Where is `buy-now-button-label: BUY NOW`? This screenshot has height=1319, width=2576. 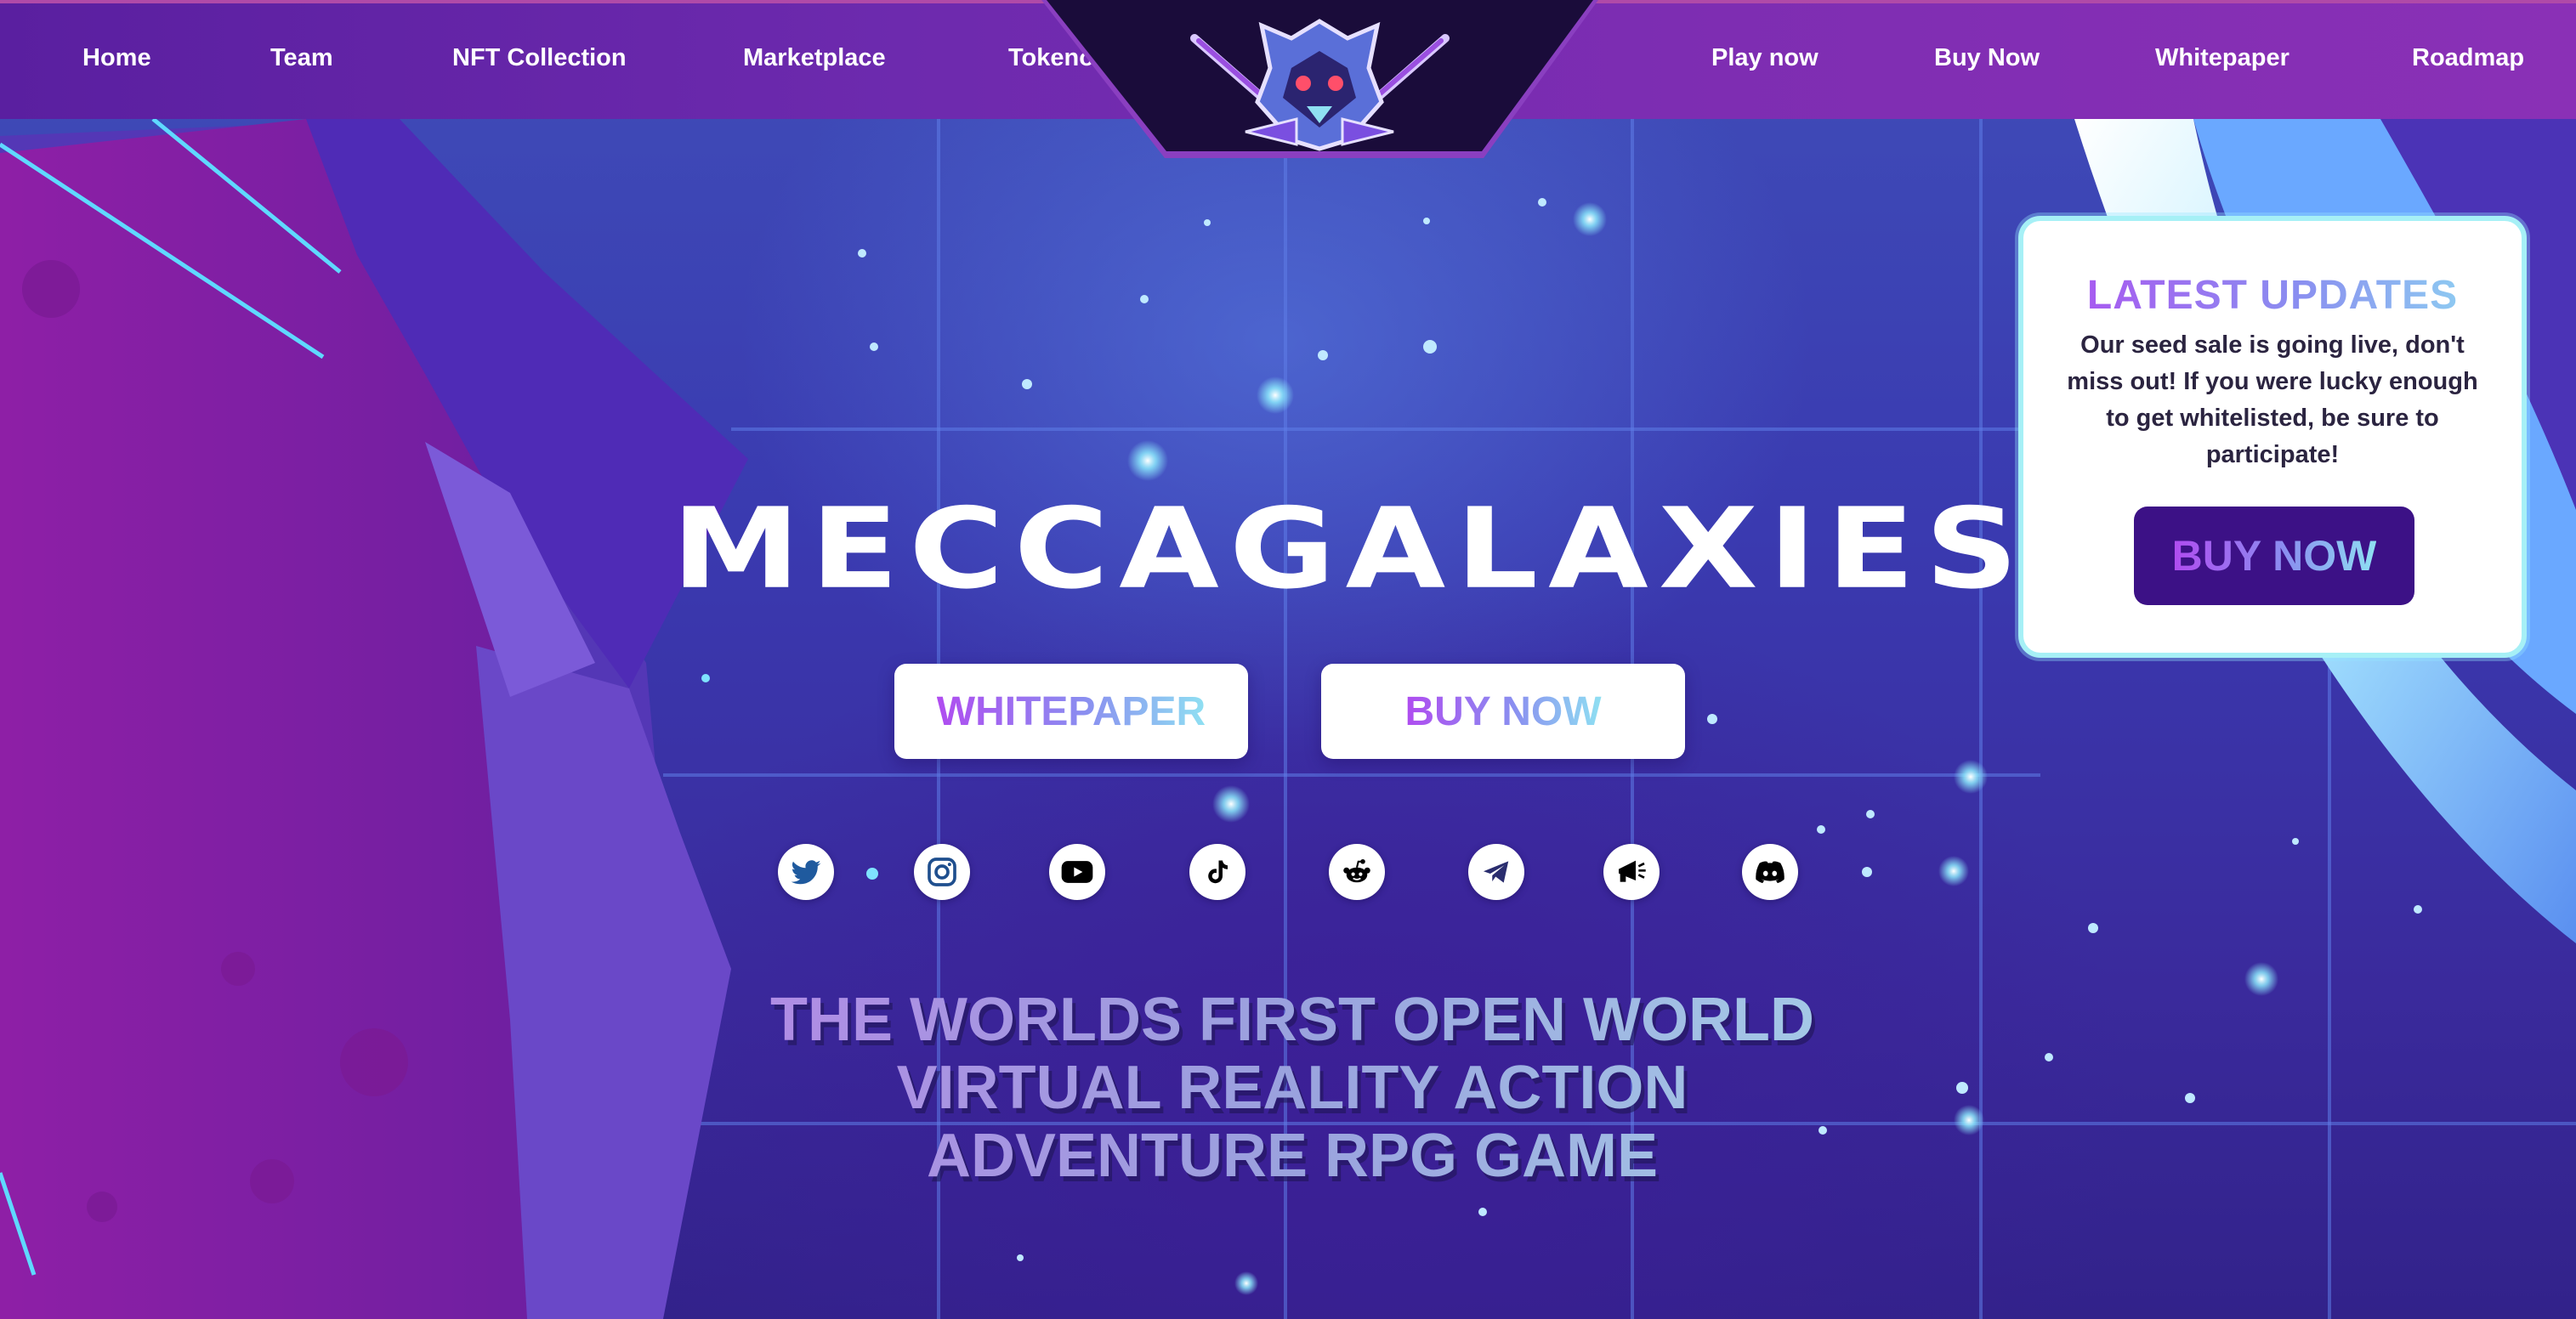
buy-now-button-label: BUY NOW is located at coordinates (1503, 711).